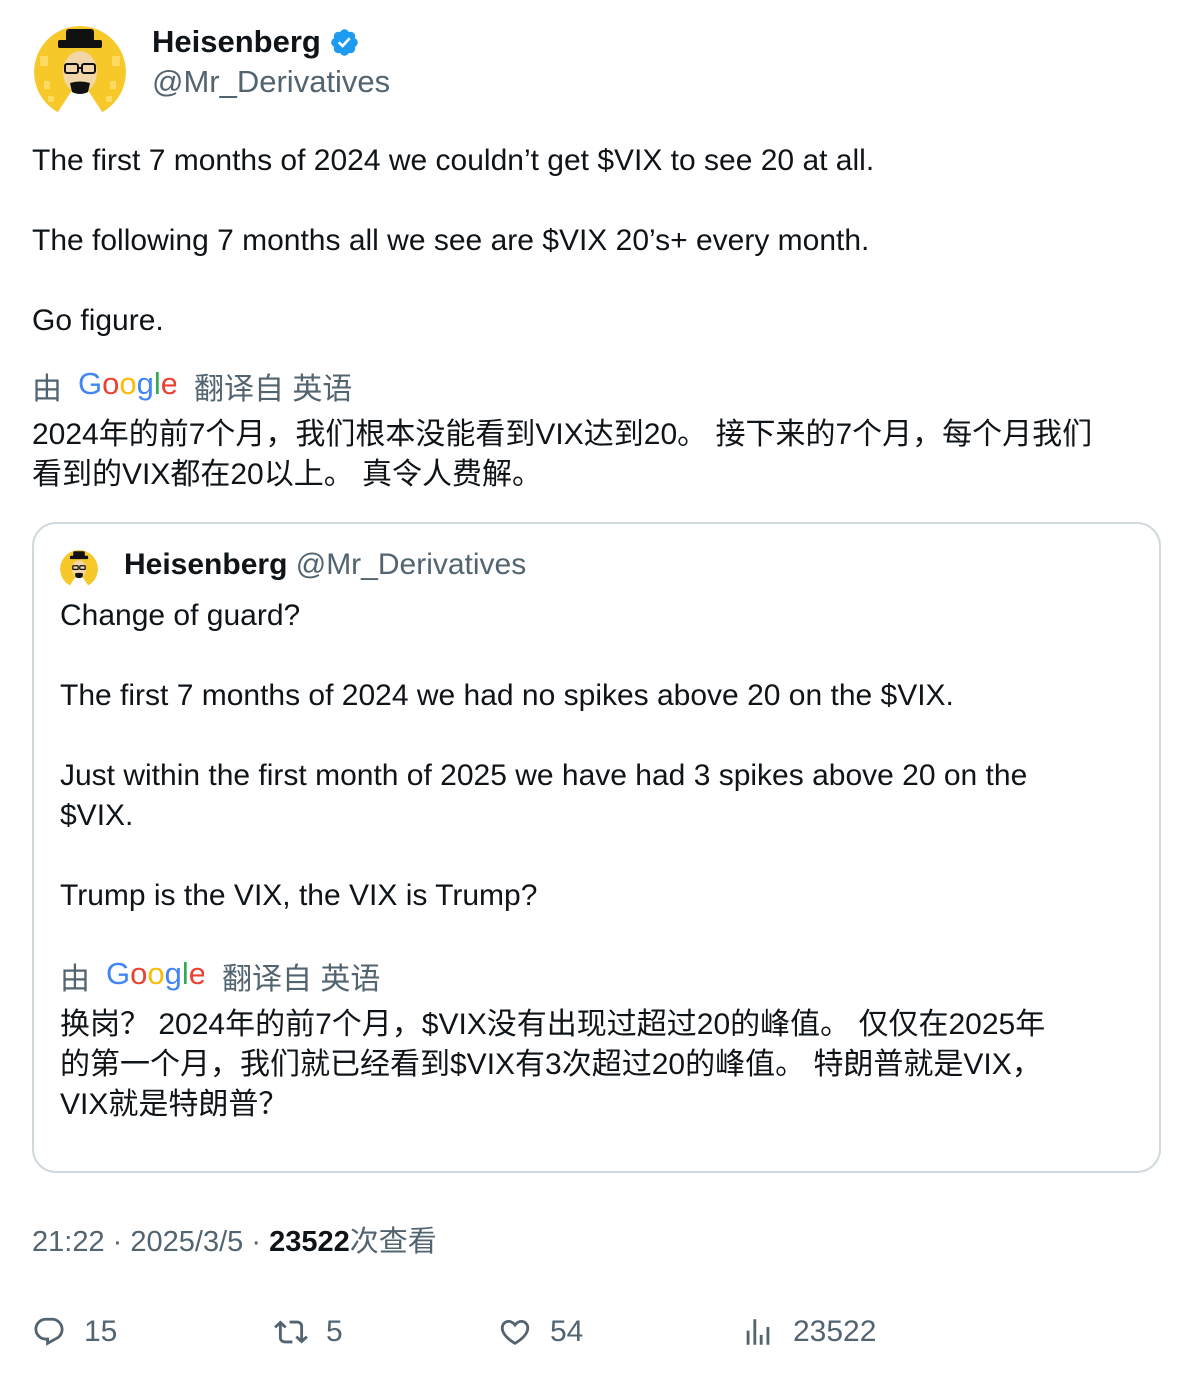 The width and height of the screenshot is (1196, 1376). What do you see at coordinates (74, 1332) in the screenshot?
I see `reply-button: 15` at bounding box center [74, 1332].